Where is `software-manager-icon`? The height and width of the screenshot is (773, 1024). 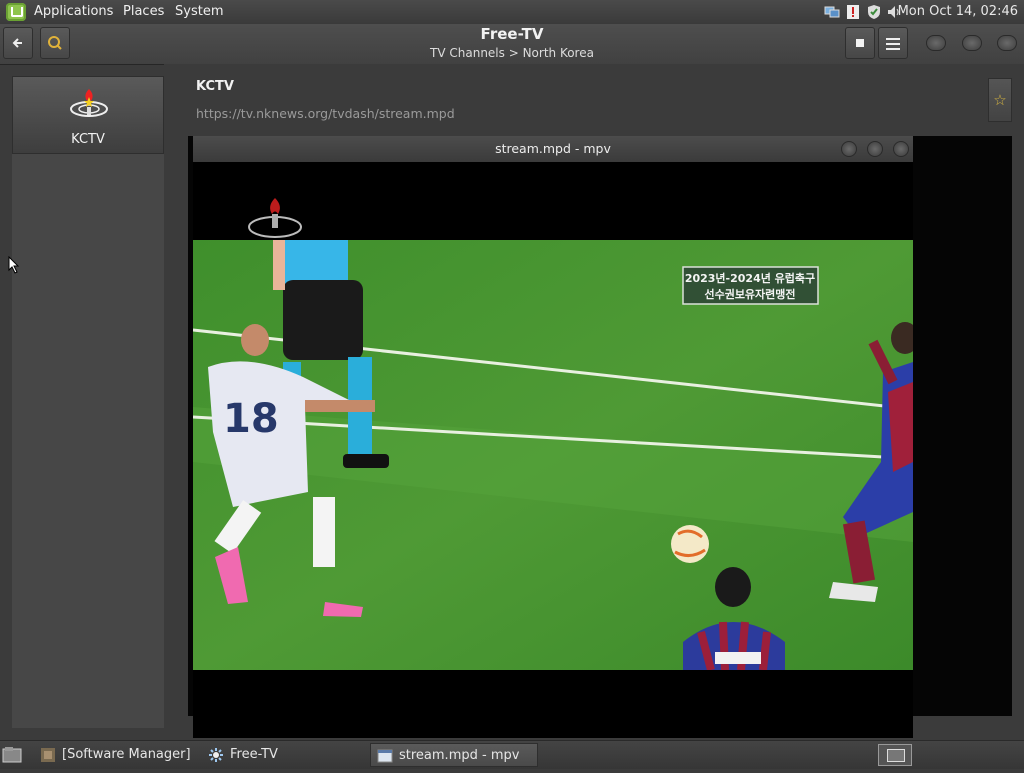
software-manager-icon is located at coordinates (48, 755).